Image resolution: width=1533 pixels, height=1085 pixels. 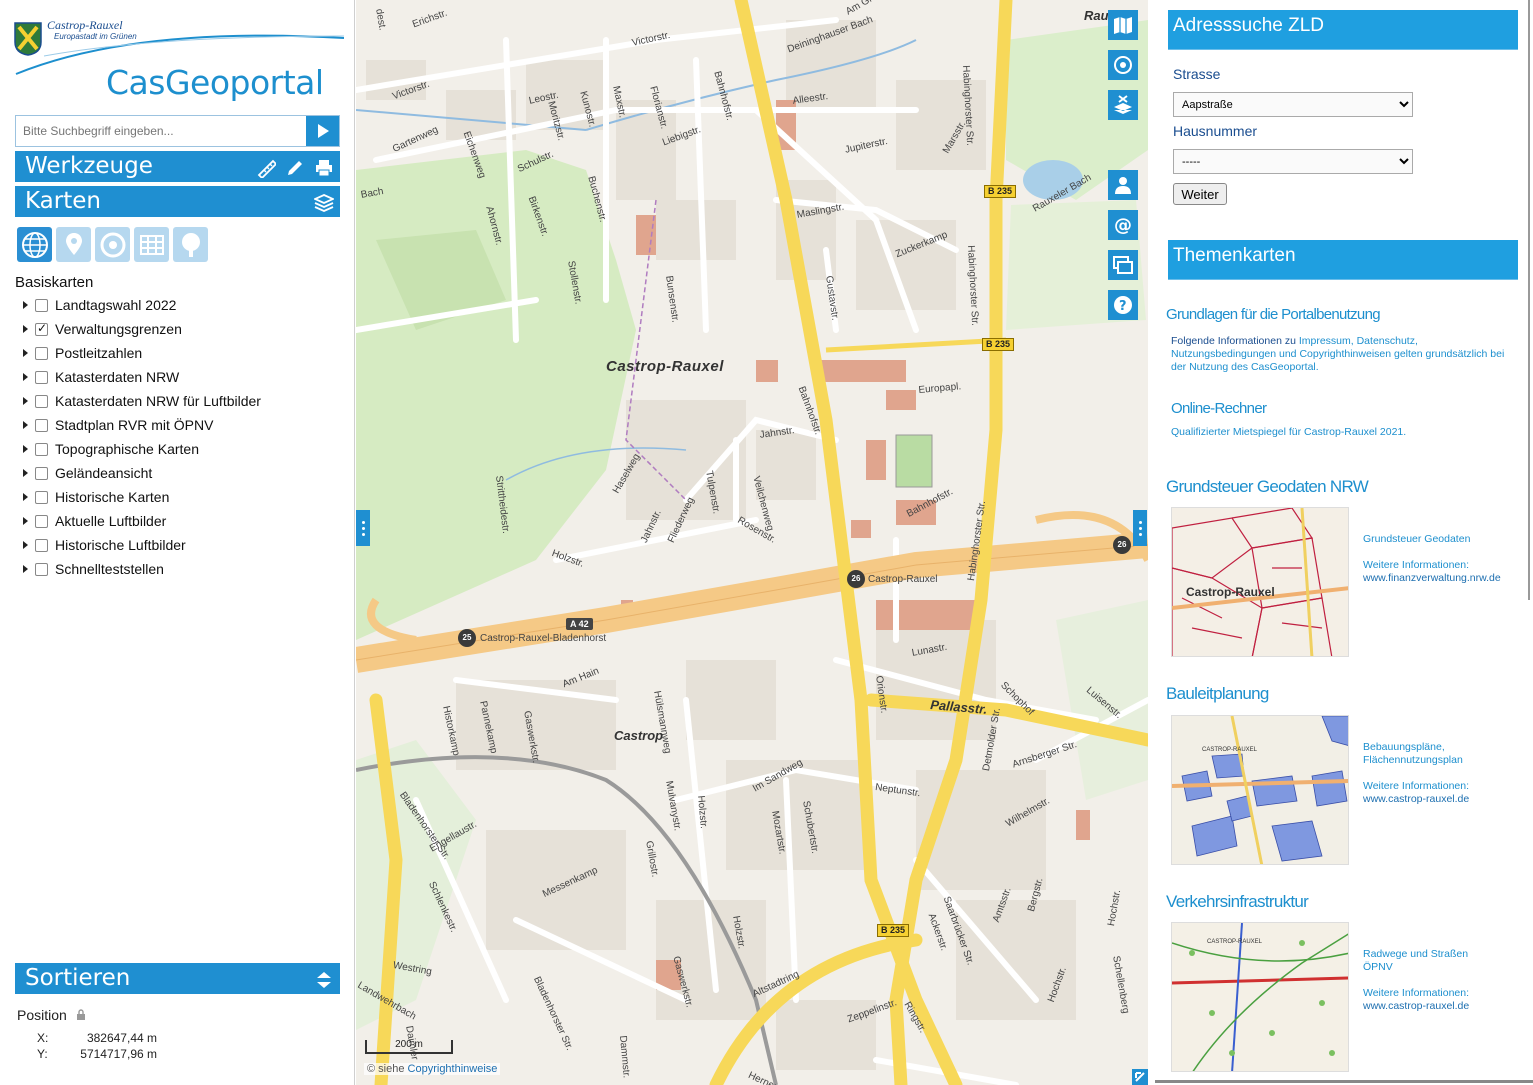 I want to click on bauleitplanung-link: www.castrop-rauxel.de, so click(x=1416, y=799).